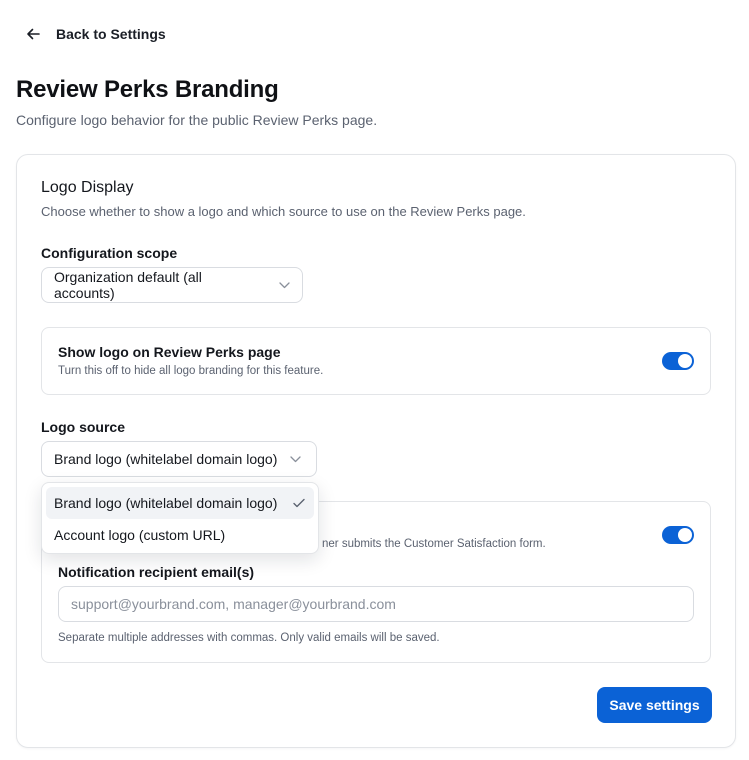 The width and height of the screenshot is (749, 760). What do you see at coordinates (169, 352) in the screenshot?
I see `show-logo-title: Show logo on Review Perks page` at bounding box center [169, 352].